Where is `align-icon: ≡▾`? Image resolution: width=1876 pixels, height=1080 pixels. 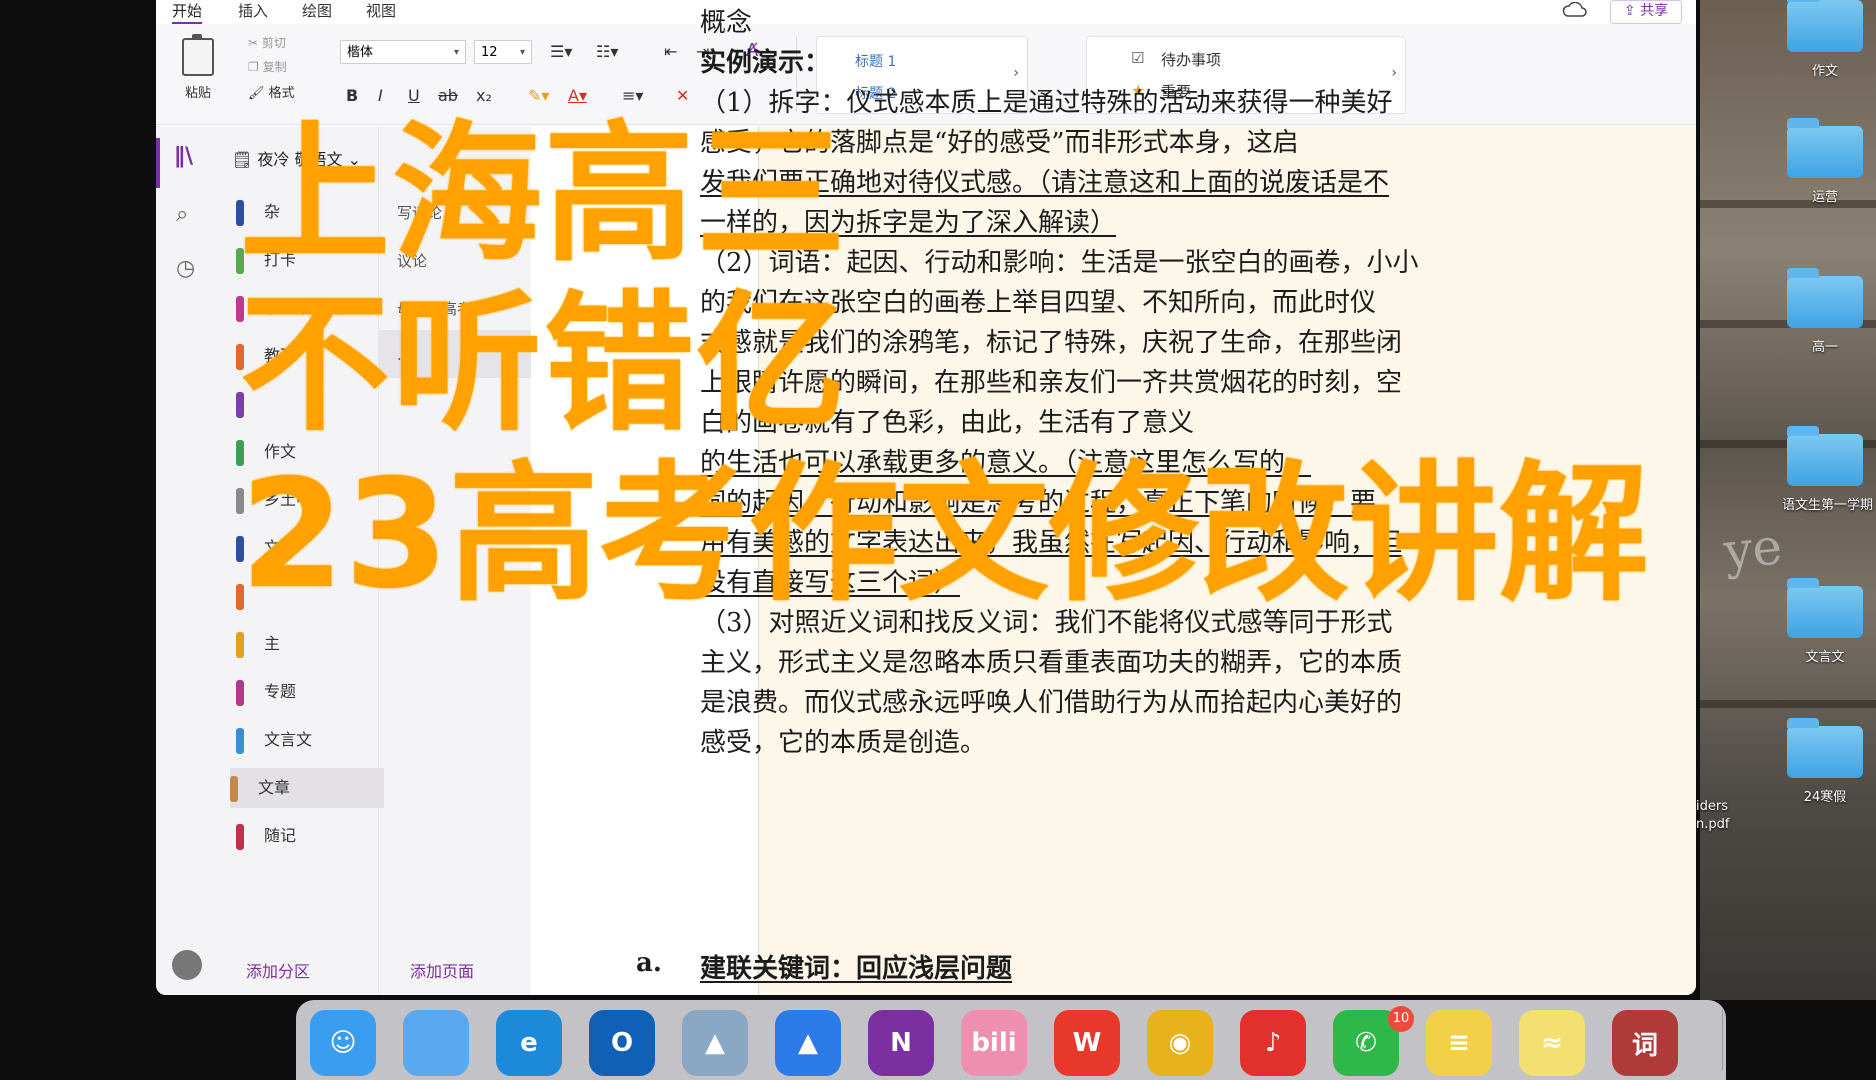 align-icon: ≡▾ is located at coordinates (632, 95).